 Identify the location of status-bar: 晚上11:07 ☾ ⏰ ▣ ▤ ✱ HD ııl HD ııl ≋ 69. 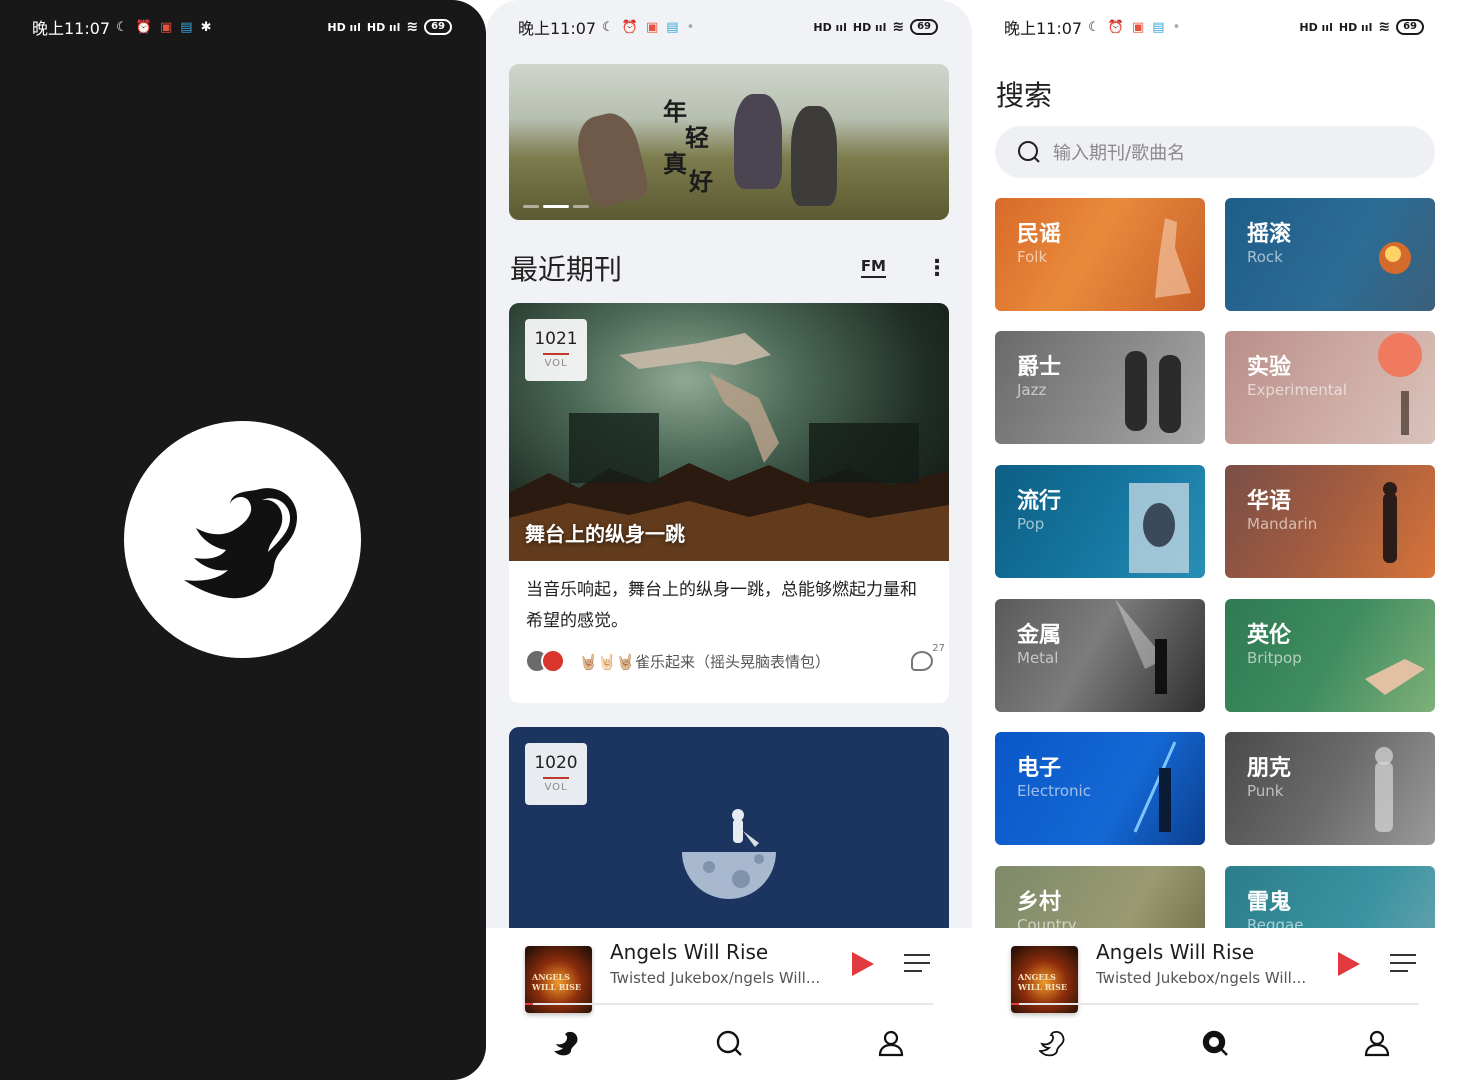
(243, 27).